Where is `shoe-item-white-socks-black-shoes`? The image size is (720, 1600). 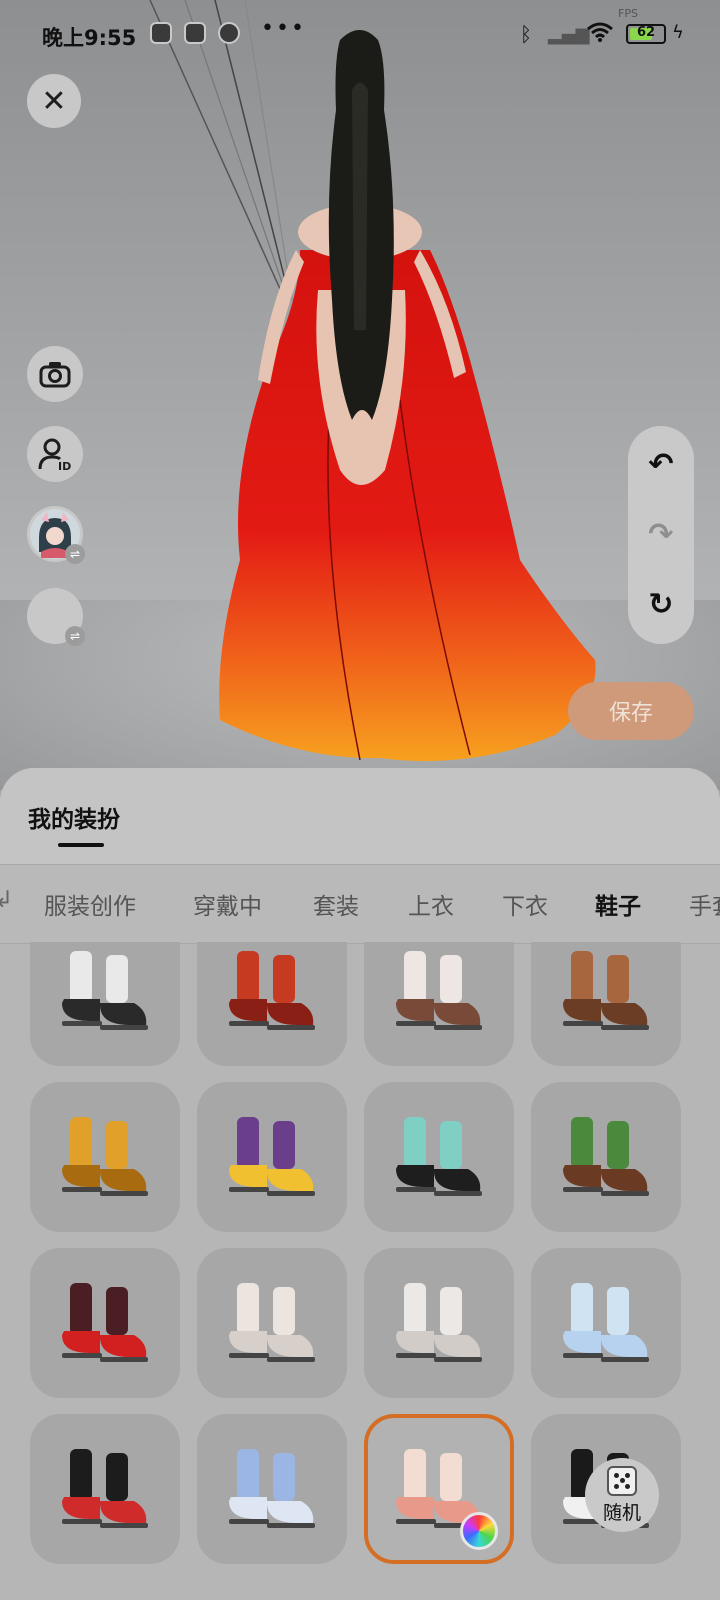
shoe-item-white-socks-black-shoes is located at coordinates (105, 1004).